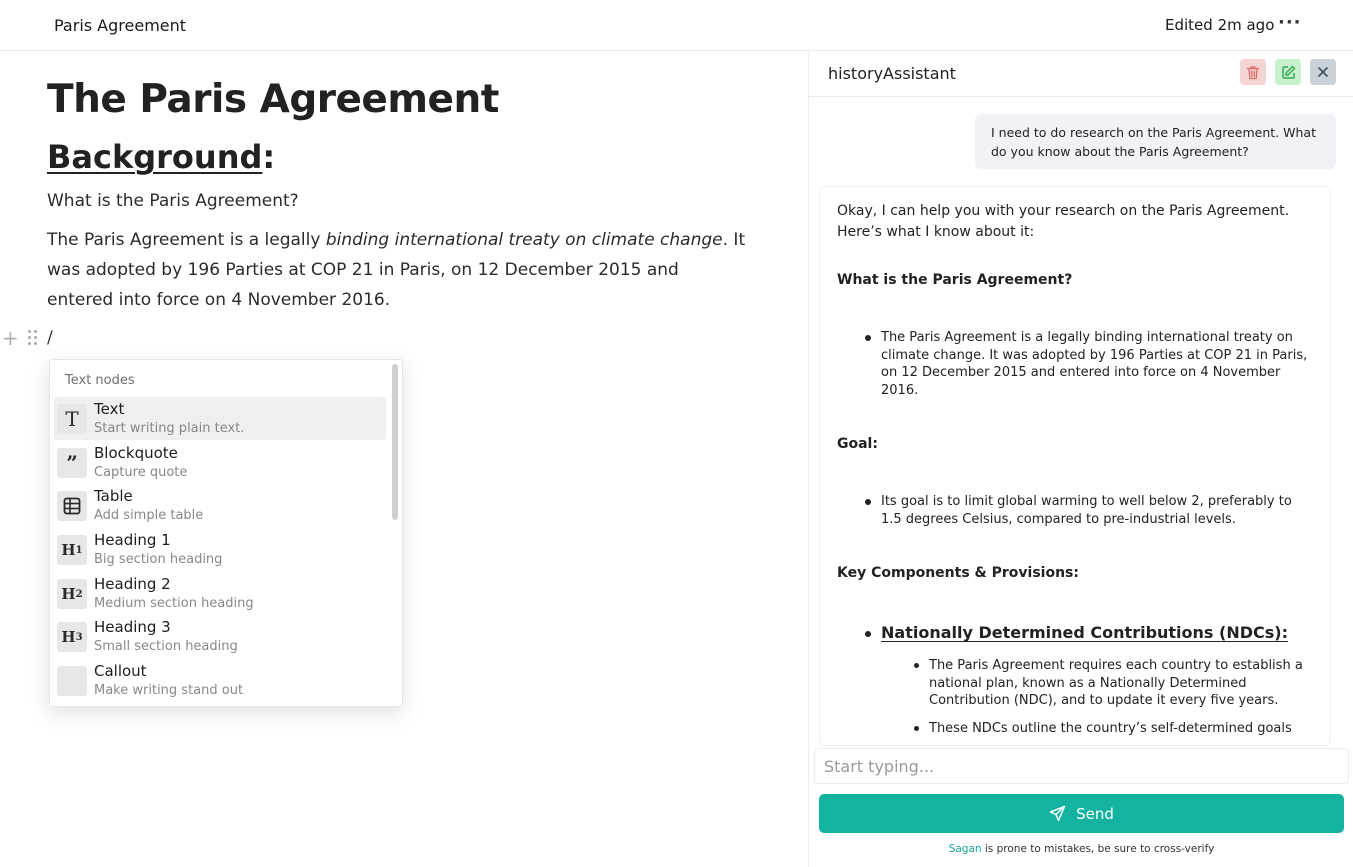 The width and height of the screenshot is (1353, 867). Describe the element at coordinates (1220, 25) in the screenshot. I see `edited-status: Edited 2m ago` at that location.